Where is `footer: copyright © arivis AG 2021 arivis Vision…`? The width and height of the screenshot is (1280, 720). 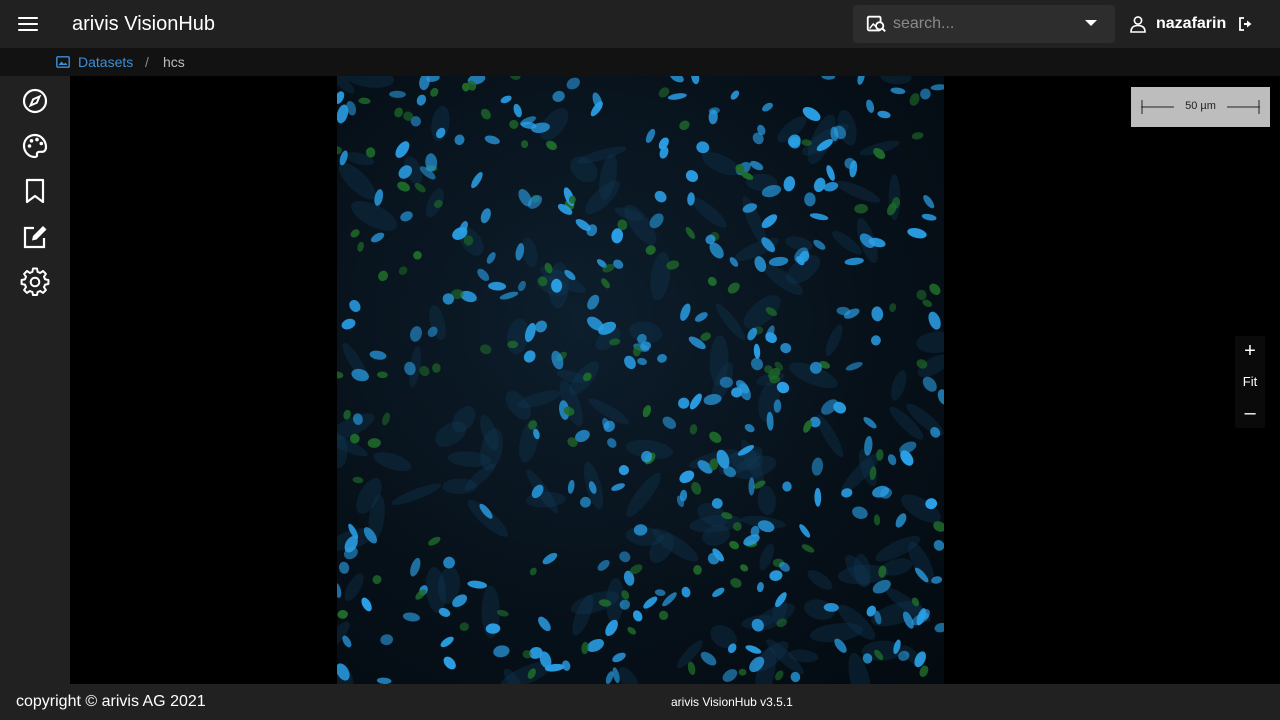
footer: copyright © arivis AG 2021 arivis Vision… is located at coordinates (640, 702).